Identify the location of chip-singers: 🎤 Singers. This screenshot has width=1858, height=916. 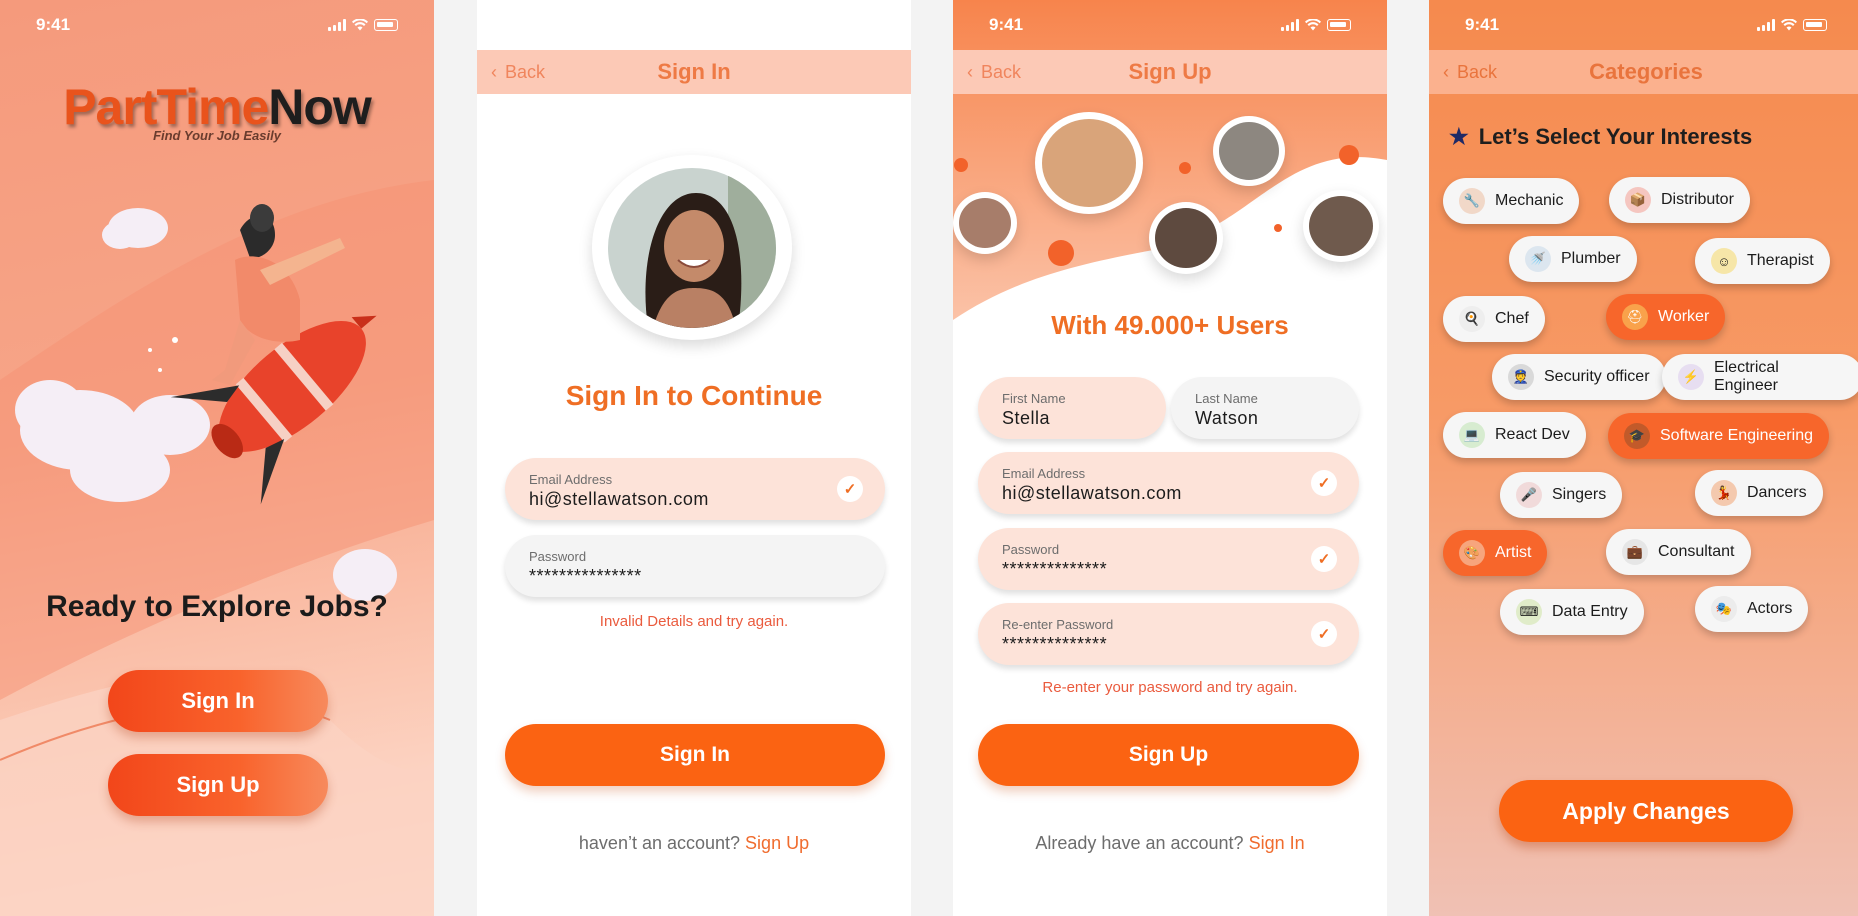
(1561, 495).